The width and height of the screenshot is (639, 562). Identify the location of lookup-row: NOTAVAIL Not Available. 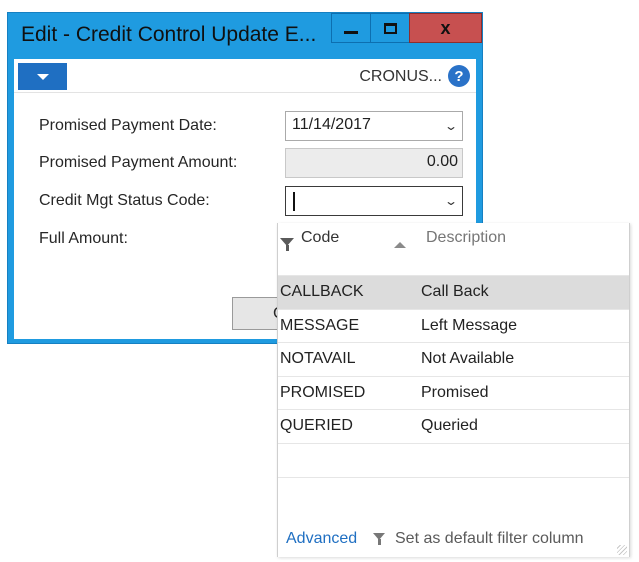
(453, 359).